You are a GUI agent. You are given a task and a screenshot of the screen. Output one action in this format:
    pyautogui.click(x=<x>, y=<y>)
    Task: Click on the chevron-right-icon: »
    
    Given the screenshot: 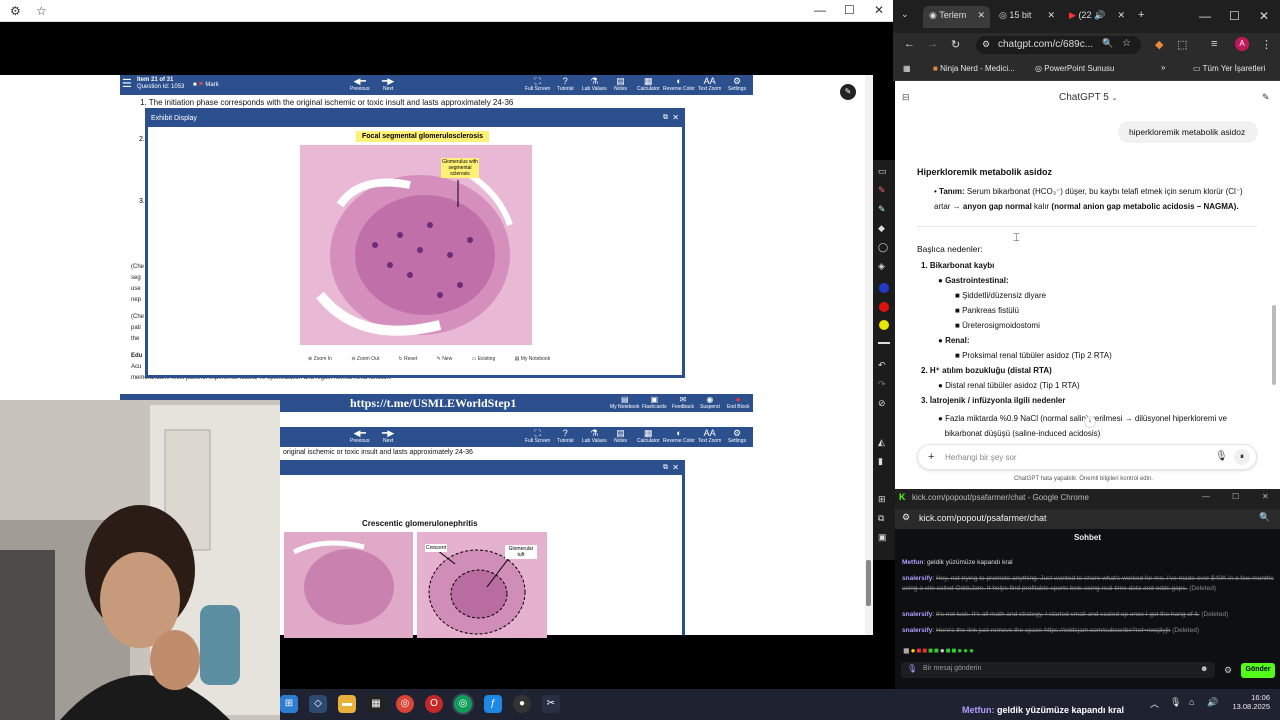 What is the action you would take?
    pyautogui.click(x=1163, y=67)
    